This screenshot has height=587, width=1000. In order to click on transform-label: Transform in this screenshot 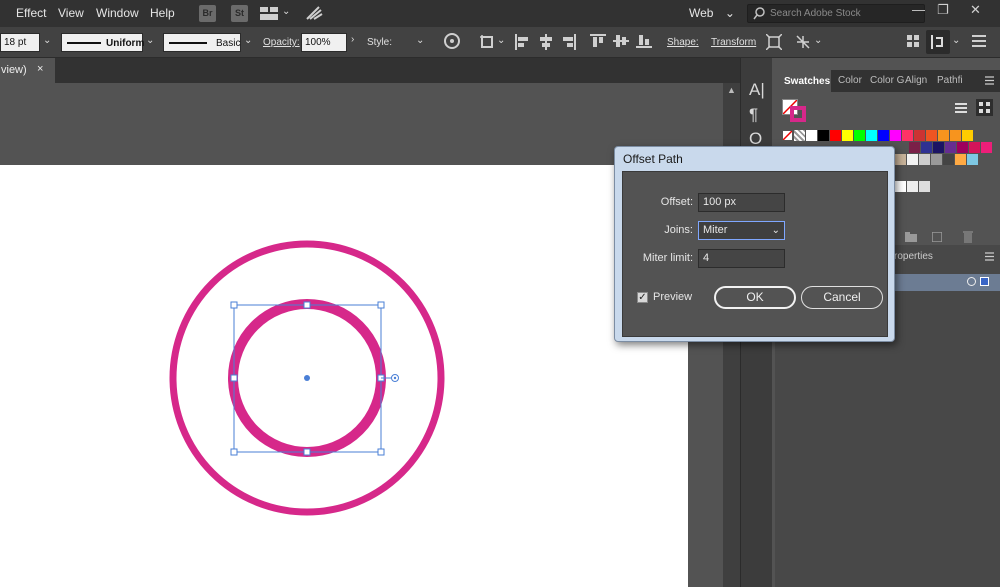, I will do `click(733, 42)`.